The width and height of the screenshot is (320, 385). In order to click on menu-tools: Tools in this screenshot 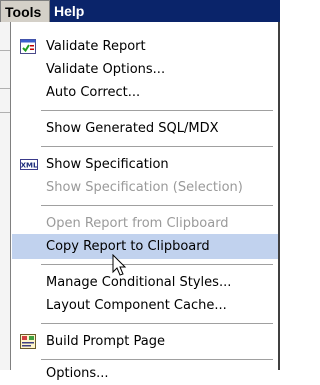, I will do `click(25, 11)`.